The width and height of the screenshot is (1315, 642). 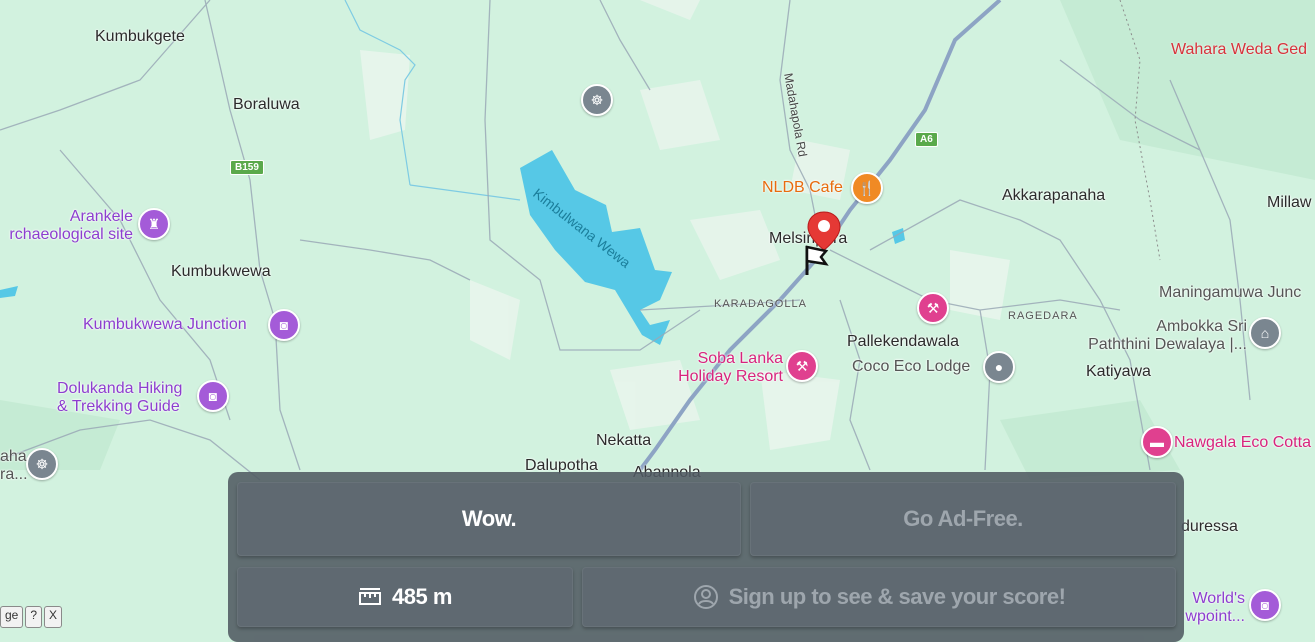 I want to click on town-nekatta: Nekatta, so click(x=624, y=440).